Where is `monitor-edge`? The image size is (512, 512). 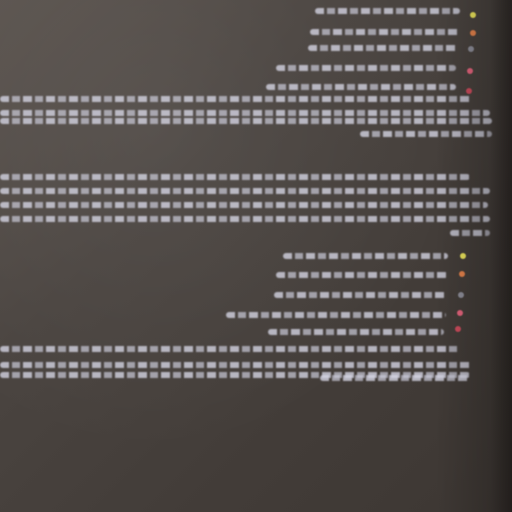 monitor-edge is located at coordinates (501, 256).